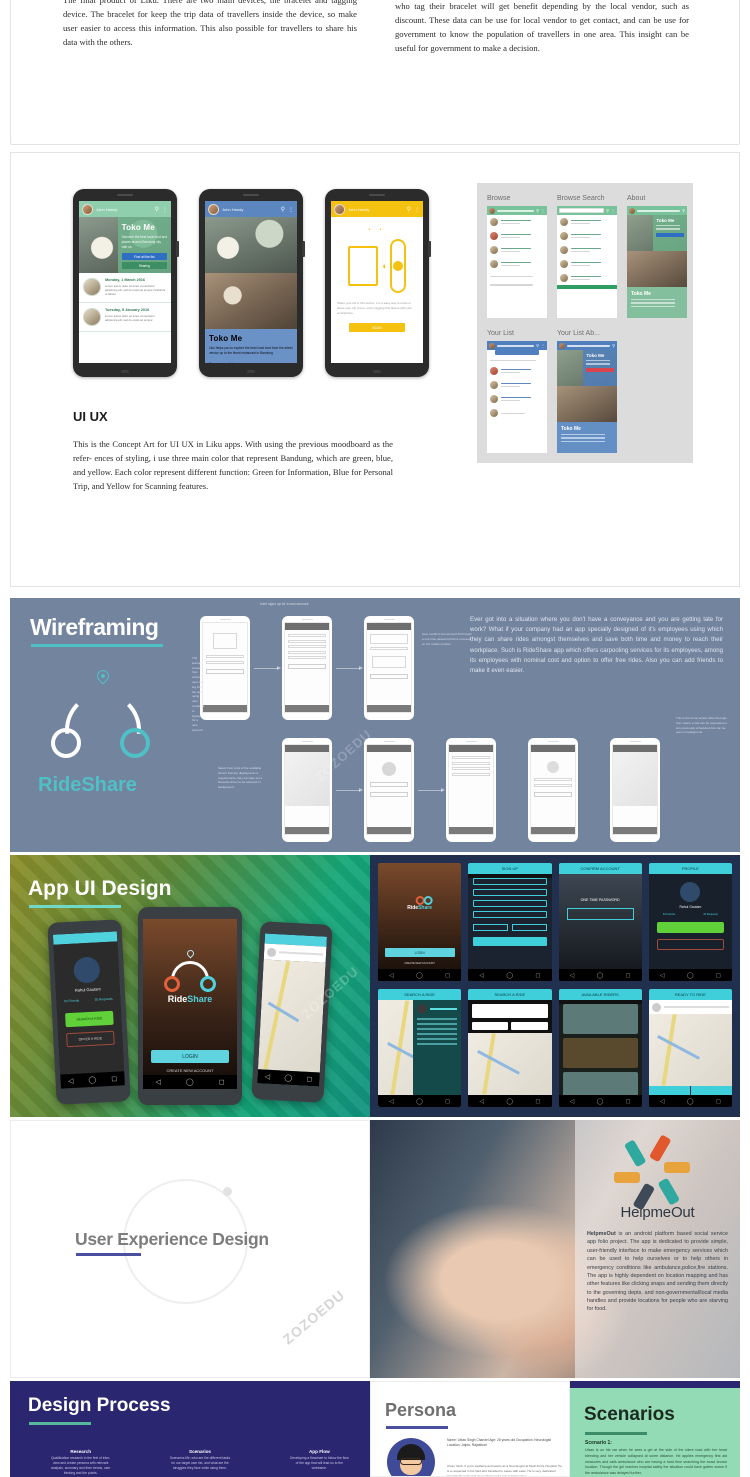  I want to click on nav-drawer, so click(437, 1053).